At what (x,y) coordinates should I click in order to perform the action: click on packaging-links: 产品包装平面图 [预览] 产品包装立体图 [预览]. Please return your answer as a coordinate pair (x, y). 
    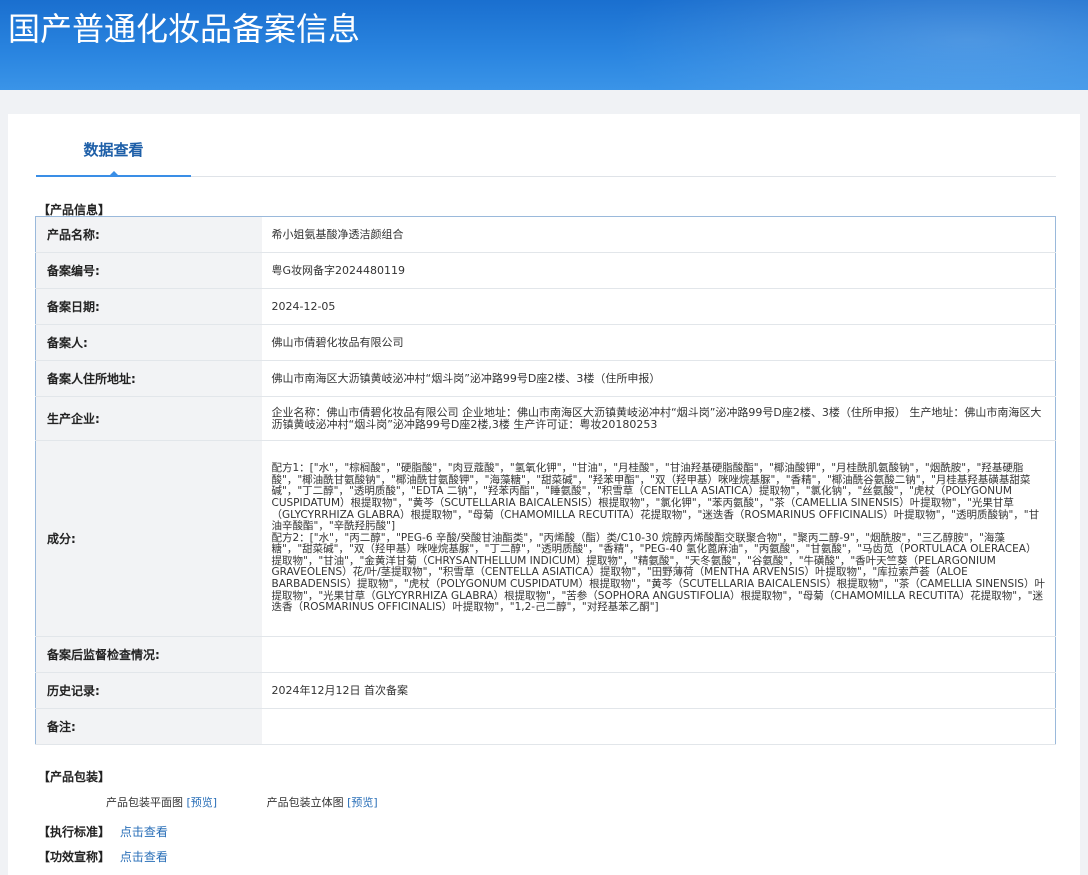
    Looking at the image, I should click on (265, 802).